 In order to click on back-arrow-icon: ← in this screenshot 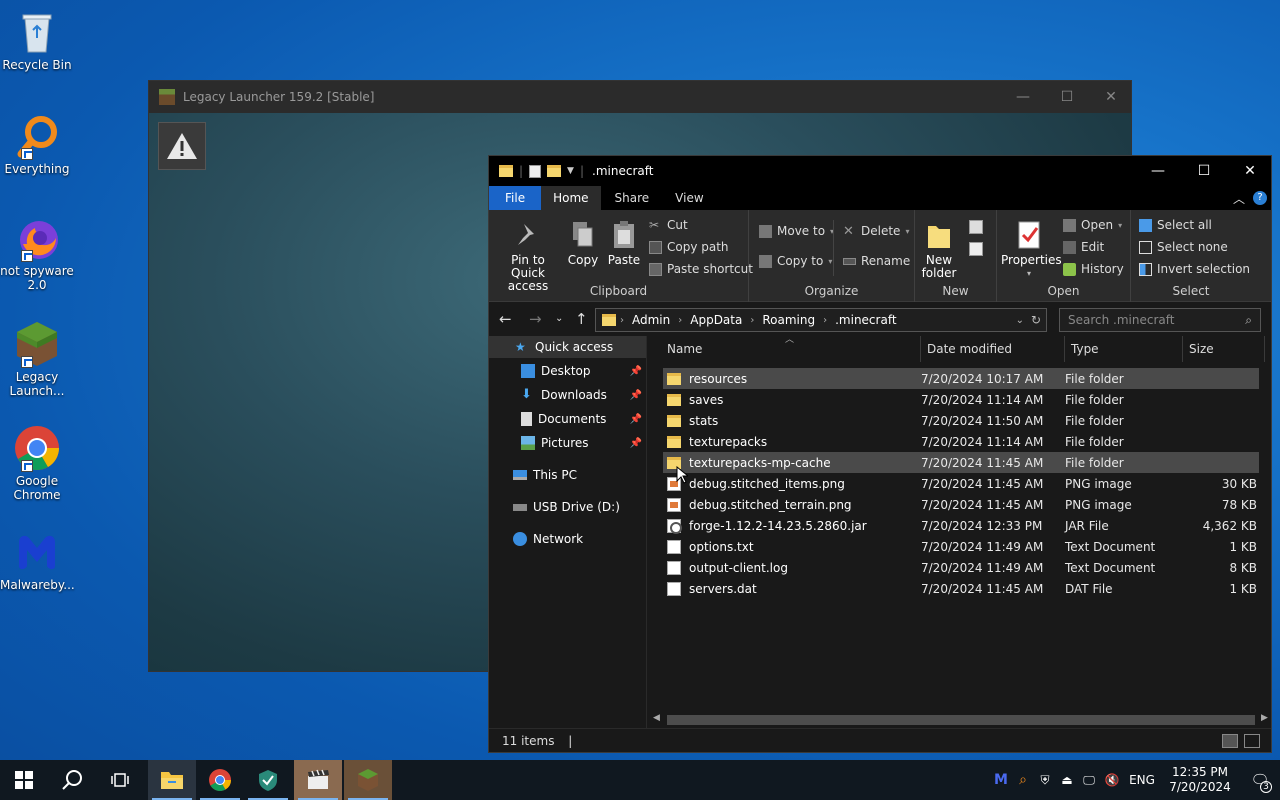, I will do `click(505, 319)`.